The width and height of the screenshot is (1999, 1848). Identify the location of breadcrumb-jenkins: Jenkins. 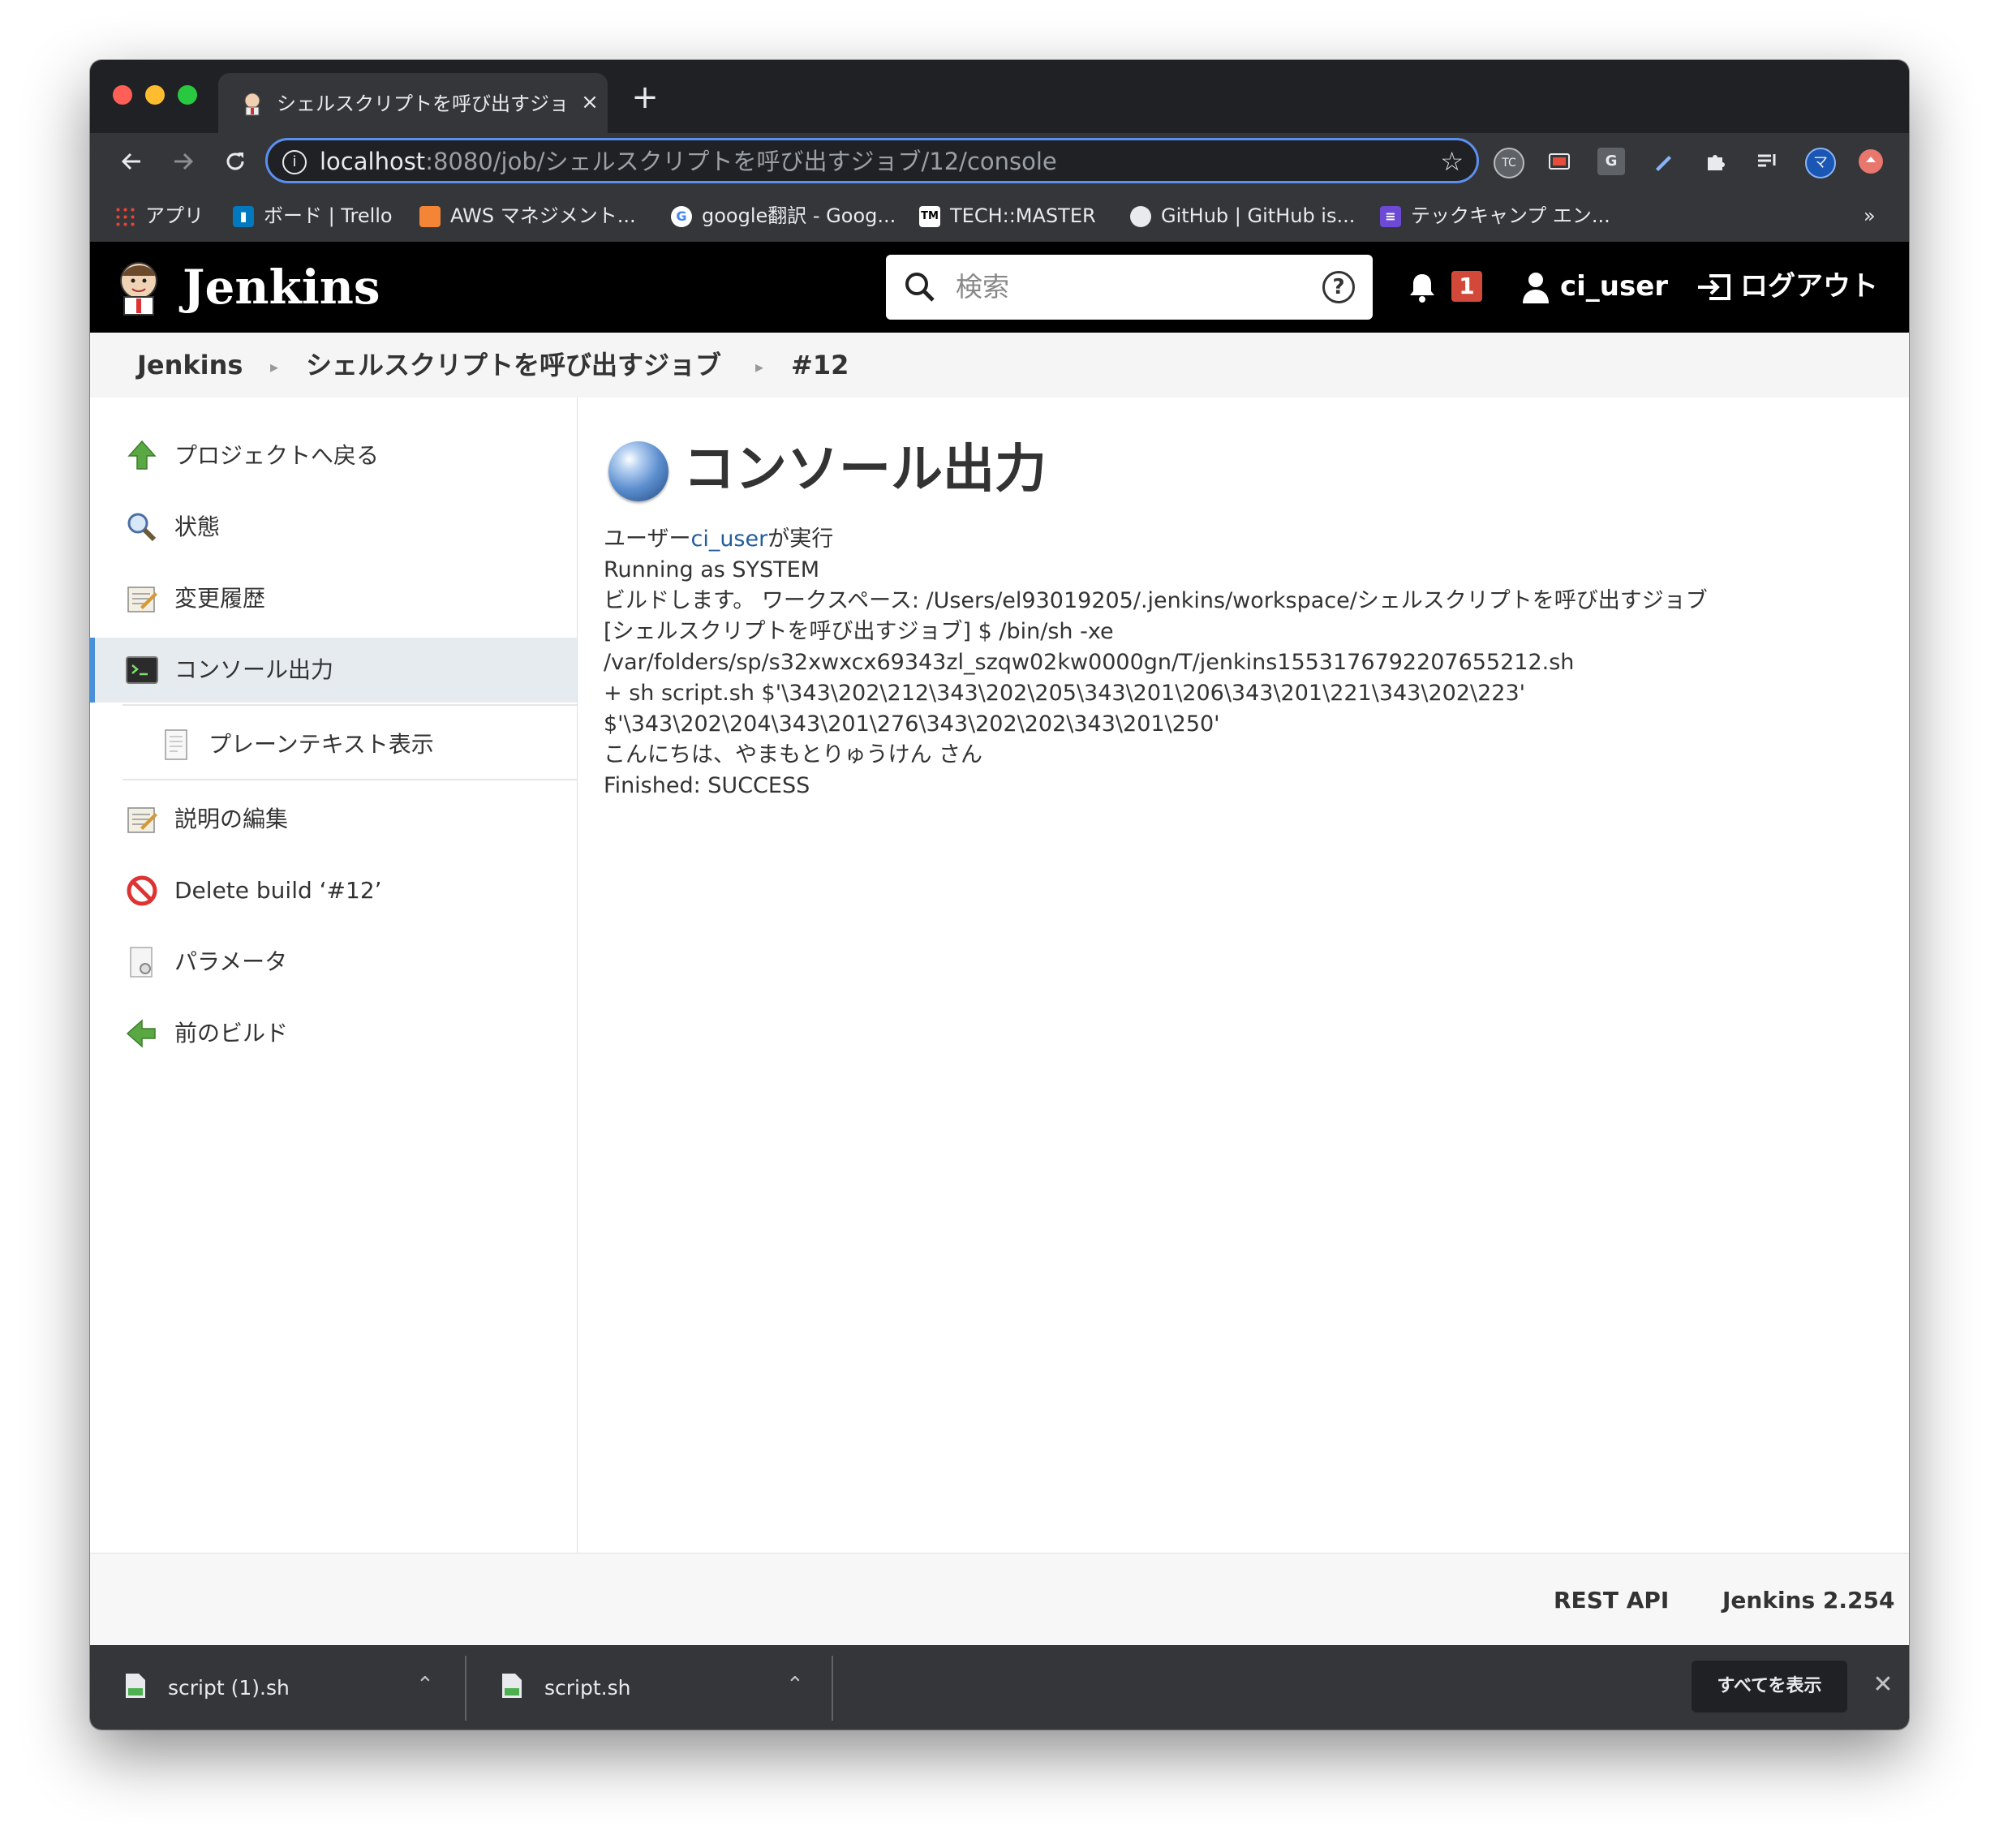
(190, 365).